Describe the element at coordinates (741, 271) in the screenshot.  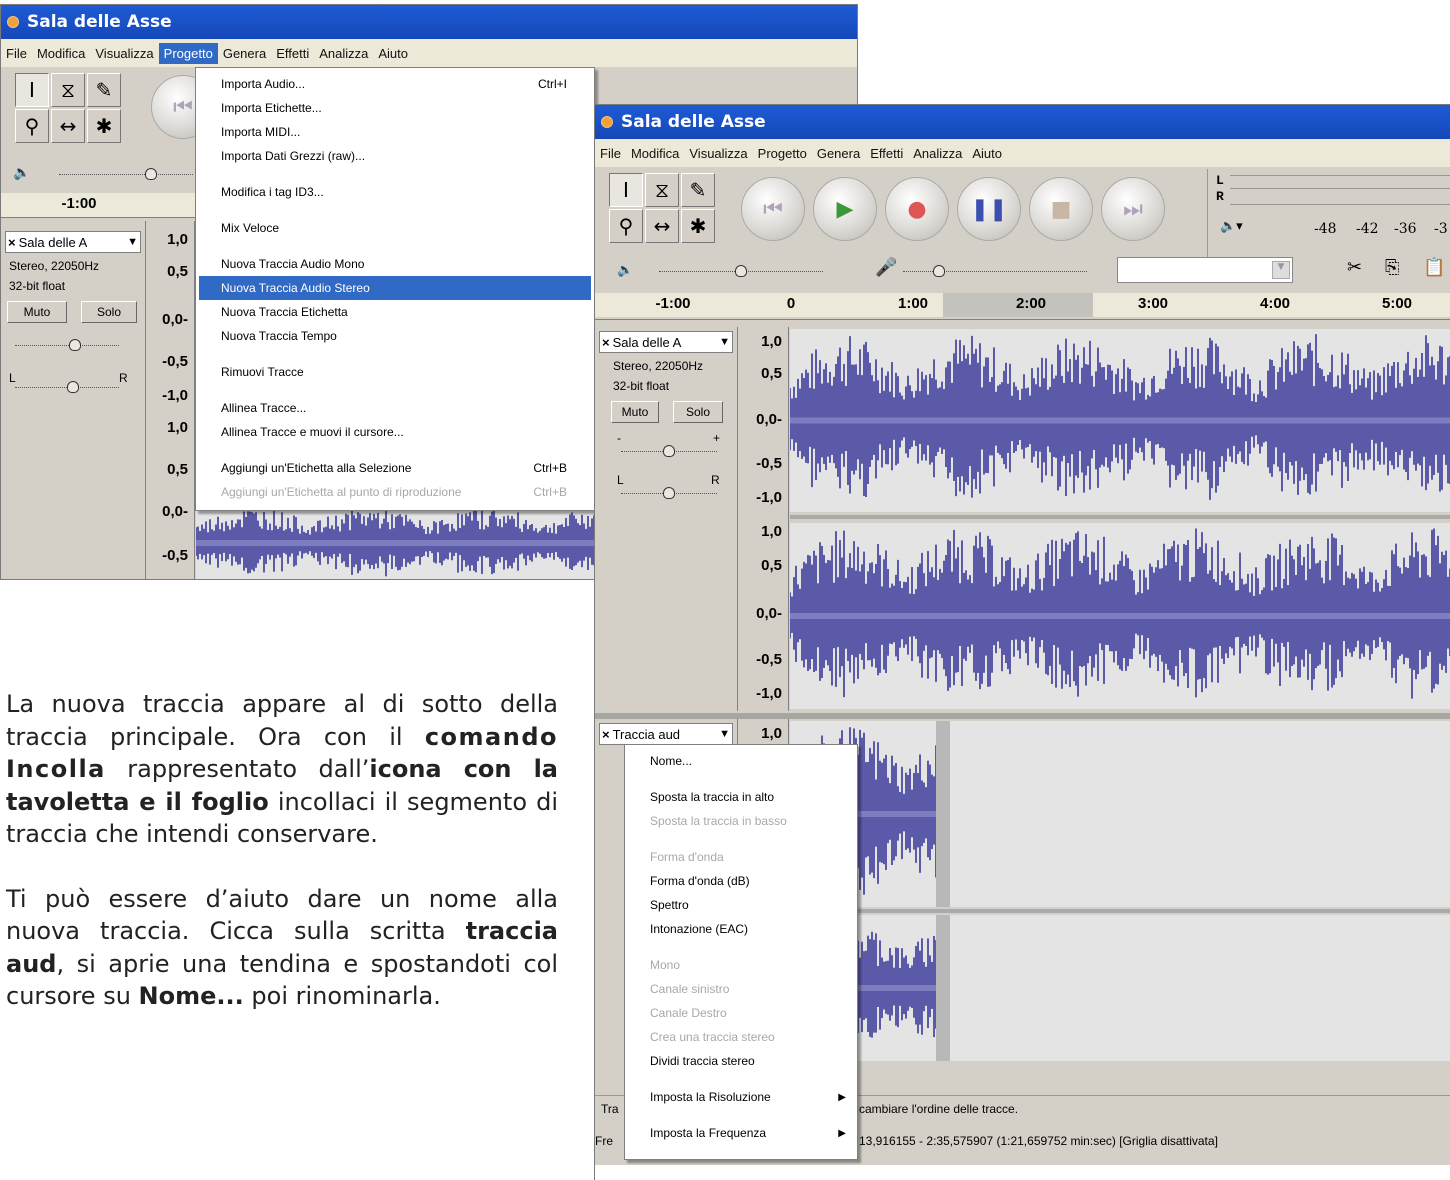
I see `output-volume-slider` at that location.